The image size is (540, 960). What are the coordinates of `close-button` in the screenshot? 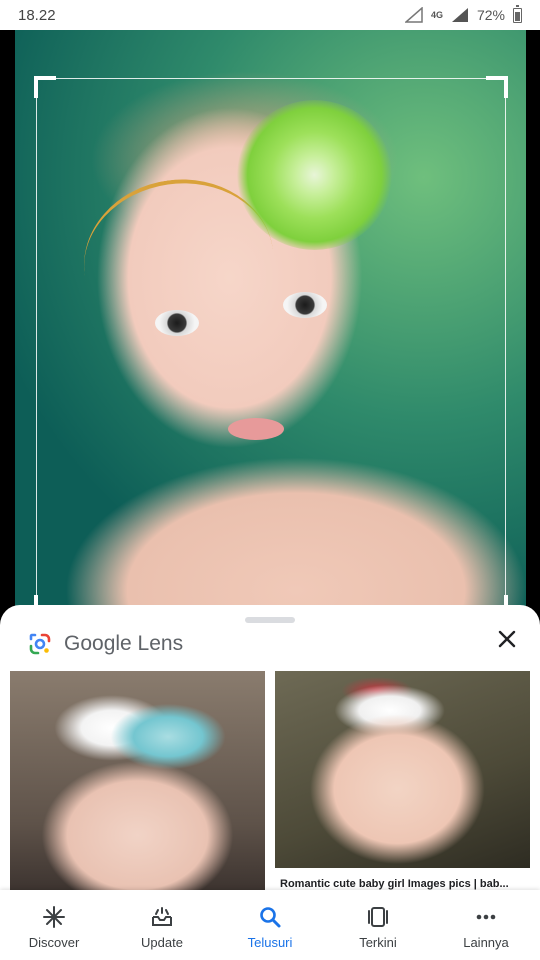 It's located at (507, 640).